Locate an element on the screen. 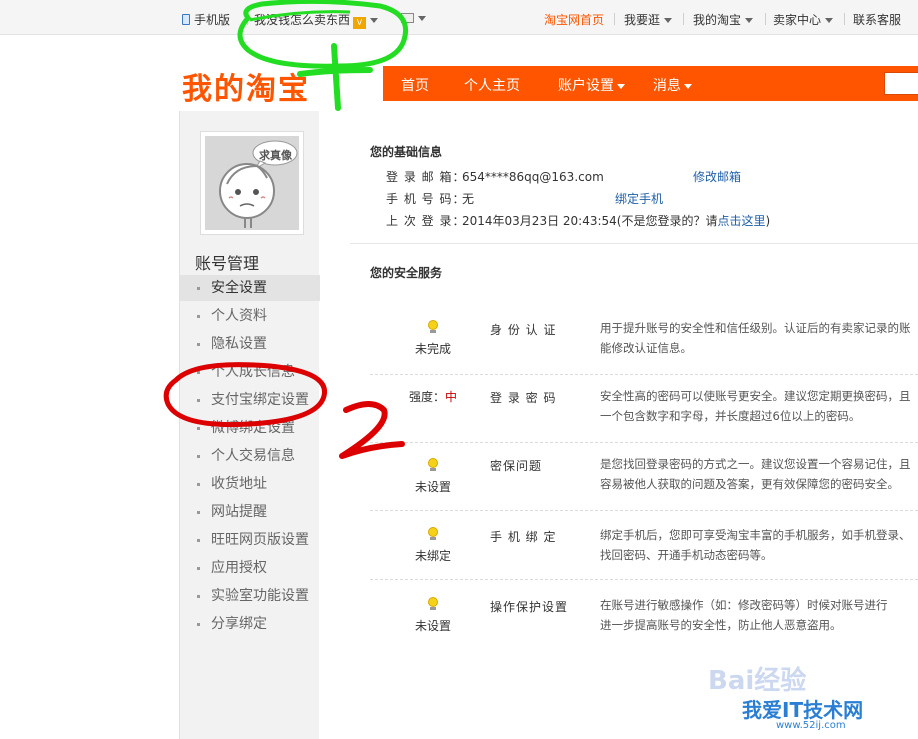 Image resolution: width=918 pixels, height=739 pixels. last-login-value: 2014年03月23日 20:43:54(不是您登录的？请 is located at coordinates (590, 221).